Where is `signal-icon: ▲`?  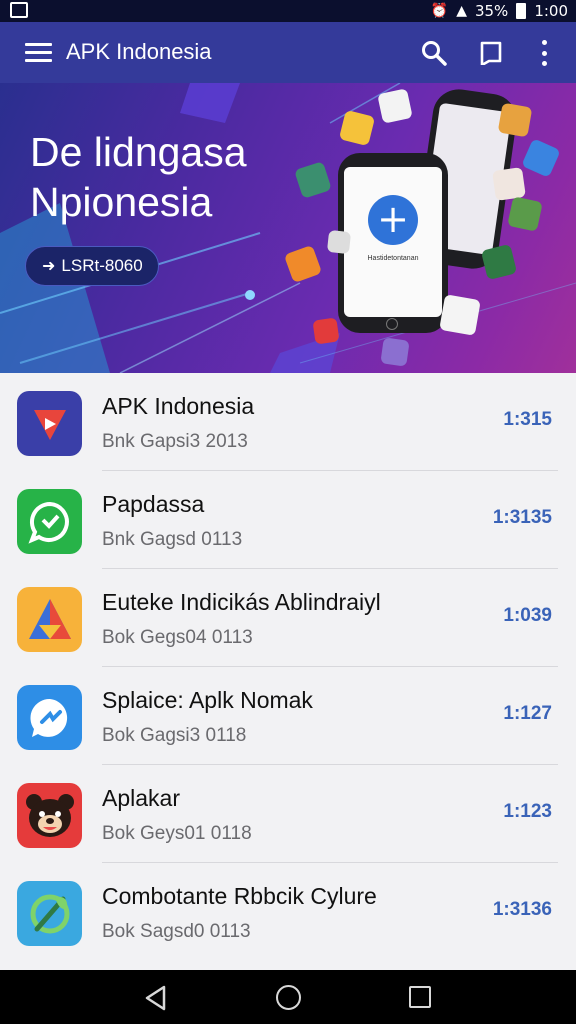
signal-icon: ▲ is located at coordinates (461, 11).